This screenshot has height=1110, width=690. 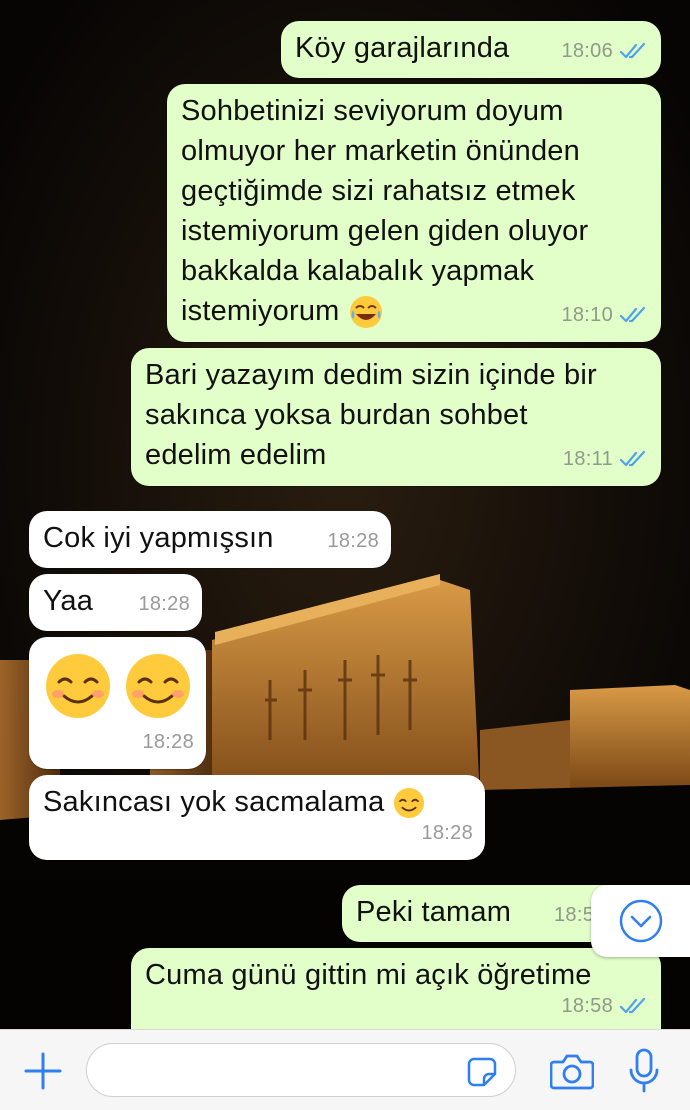 What do you see at coordinates (587, 315) in the screenshot?
I see `message-time: 18:10` at bounding box center [587, 315].